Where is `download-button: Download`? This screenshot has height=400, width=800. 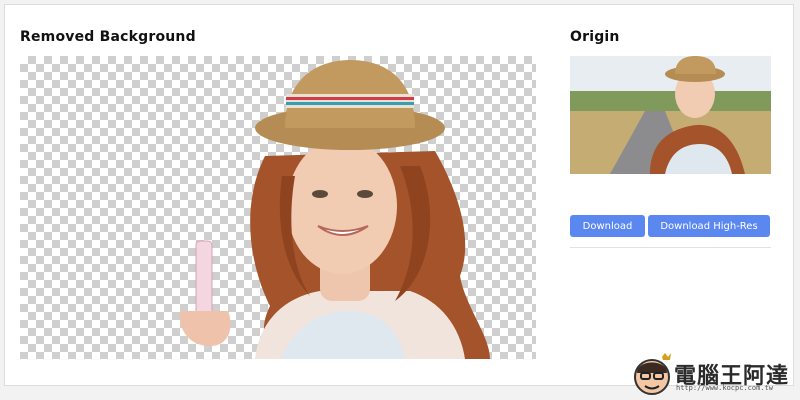 download-button: Download is located at coordinates (607, 226).